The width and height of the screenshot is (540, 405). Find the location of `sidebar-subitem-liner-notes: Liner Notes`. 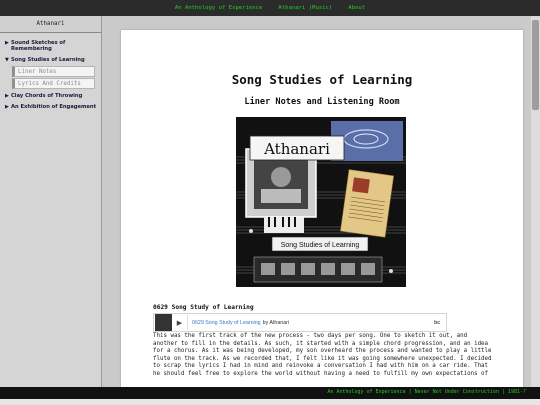

sidebar-subitem-liner-notes: Liner Notes is located at coordinates (53, 72).